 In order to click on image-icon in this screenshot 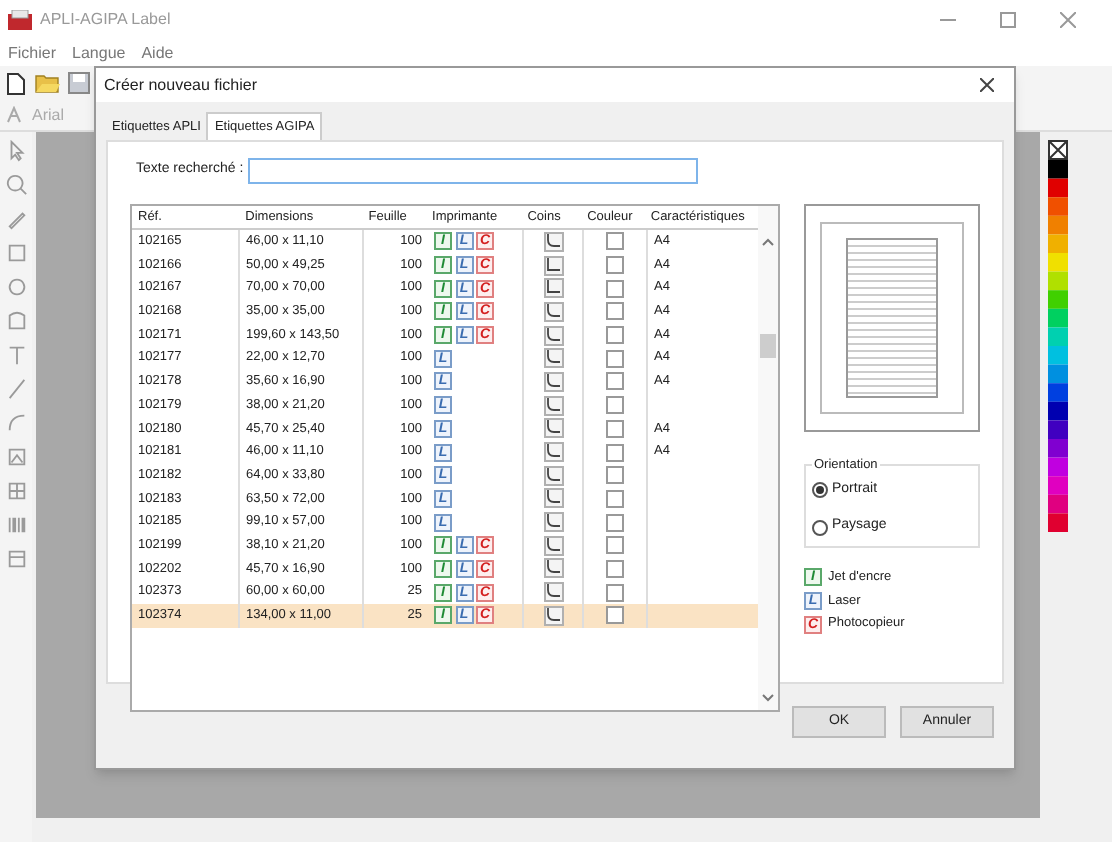, I will do `click(16, 457)`.